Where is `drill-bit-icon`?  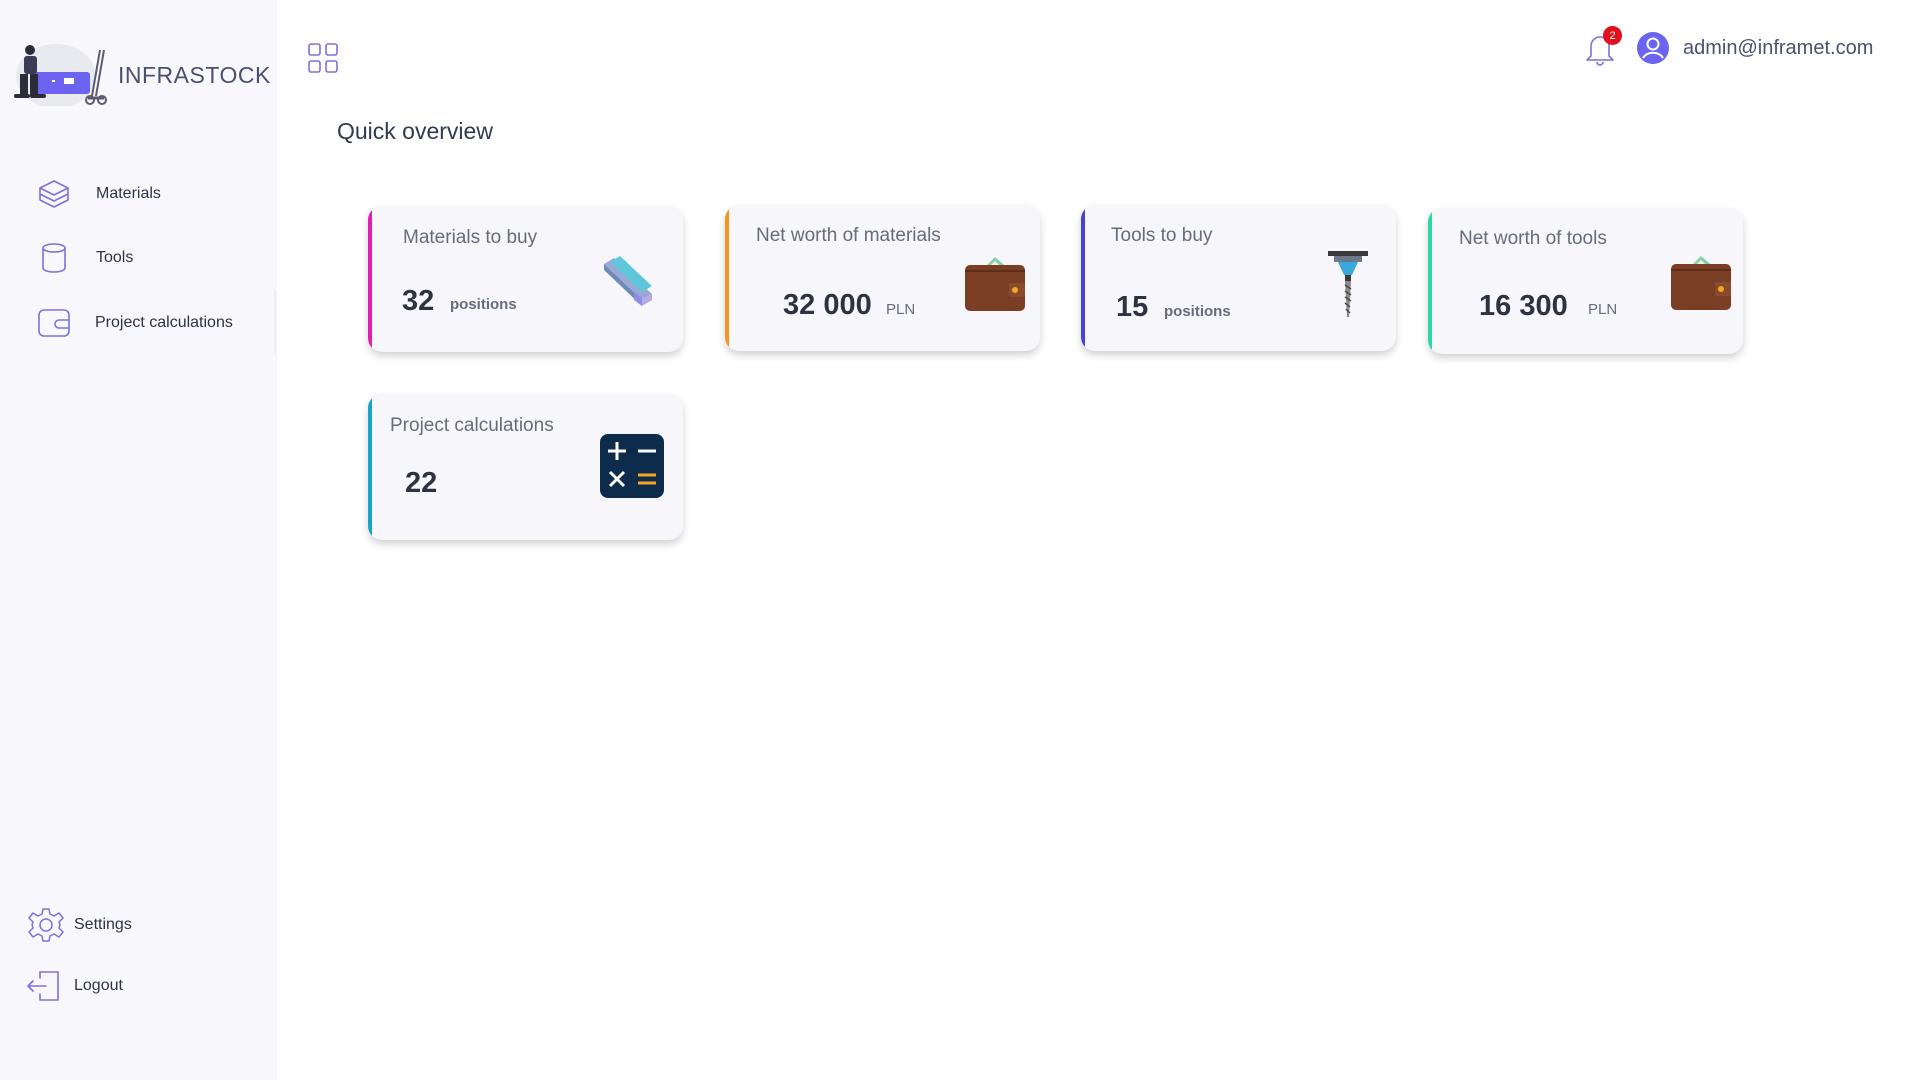
drill-bit-icon is located at coordinates (1348, 284).